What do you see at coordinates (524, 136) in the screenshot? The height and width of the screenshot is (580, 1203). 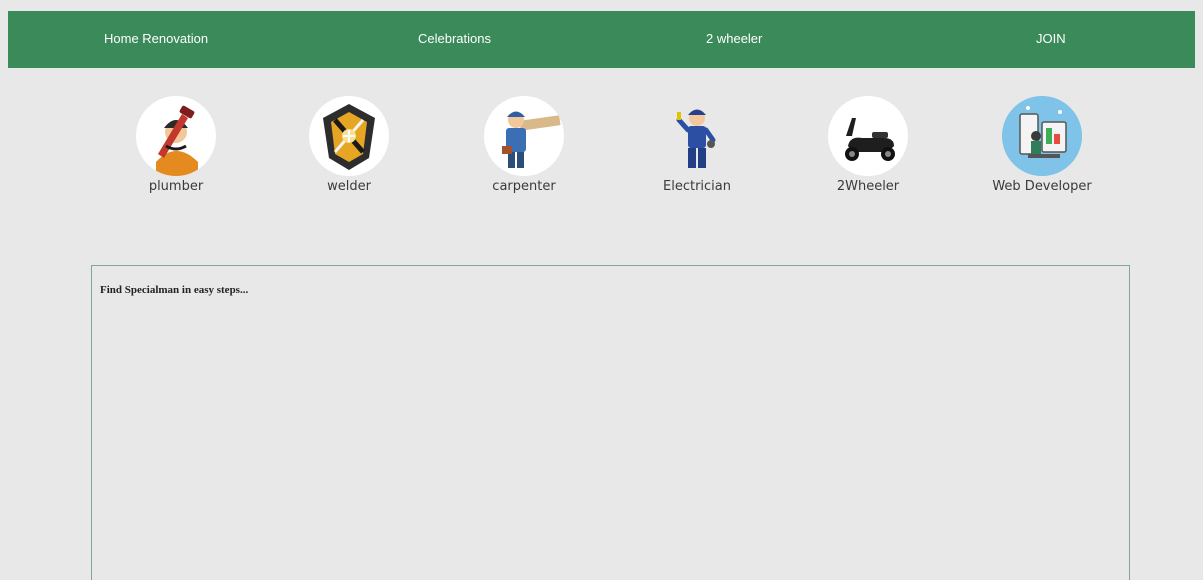 I see `carpenter-icon` at bounding box center [524, 136].